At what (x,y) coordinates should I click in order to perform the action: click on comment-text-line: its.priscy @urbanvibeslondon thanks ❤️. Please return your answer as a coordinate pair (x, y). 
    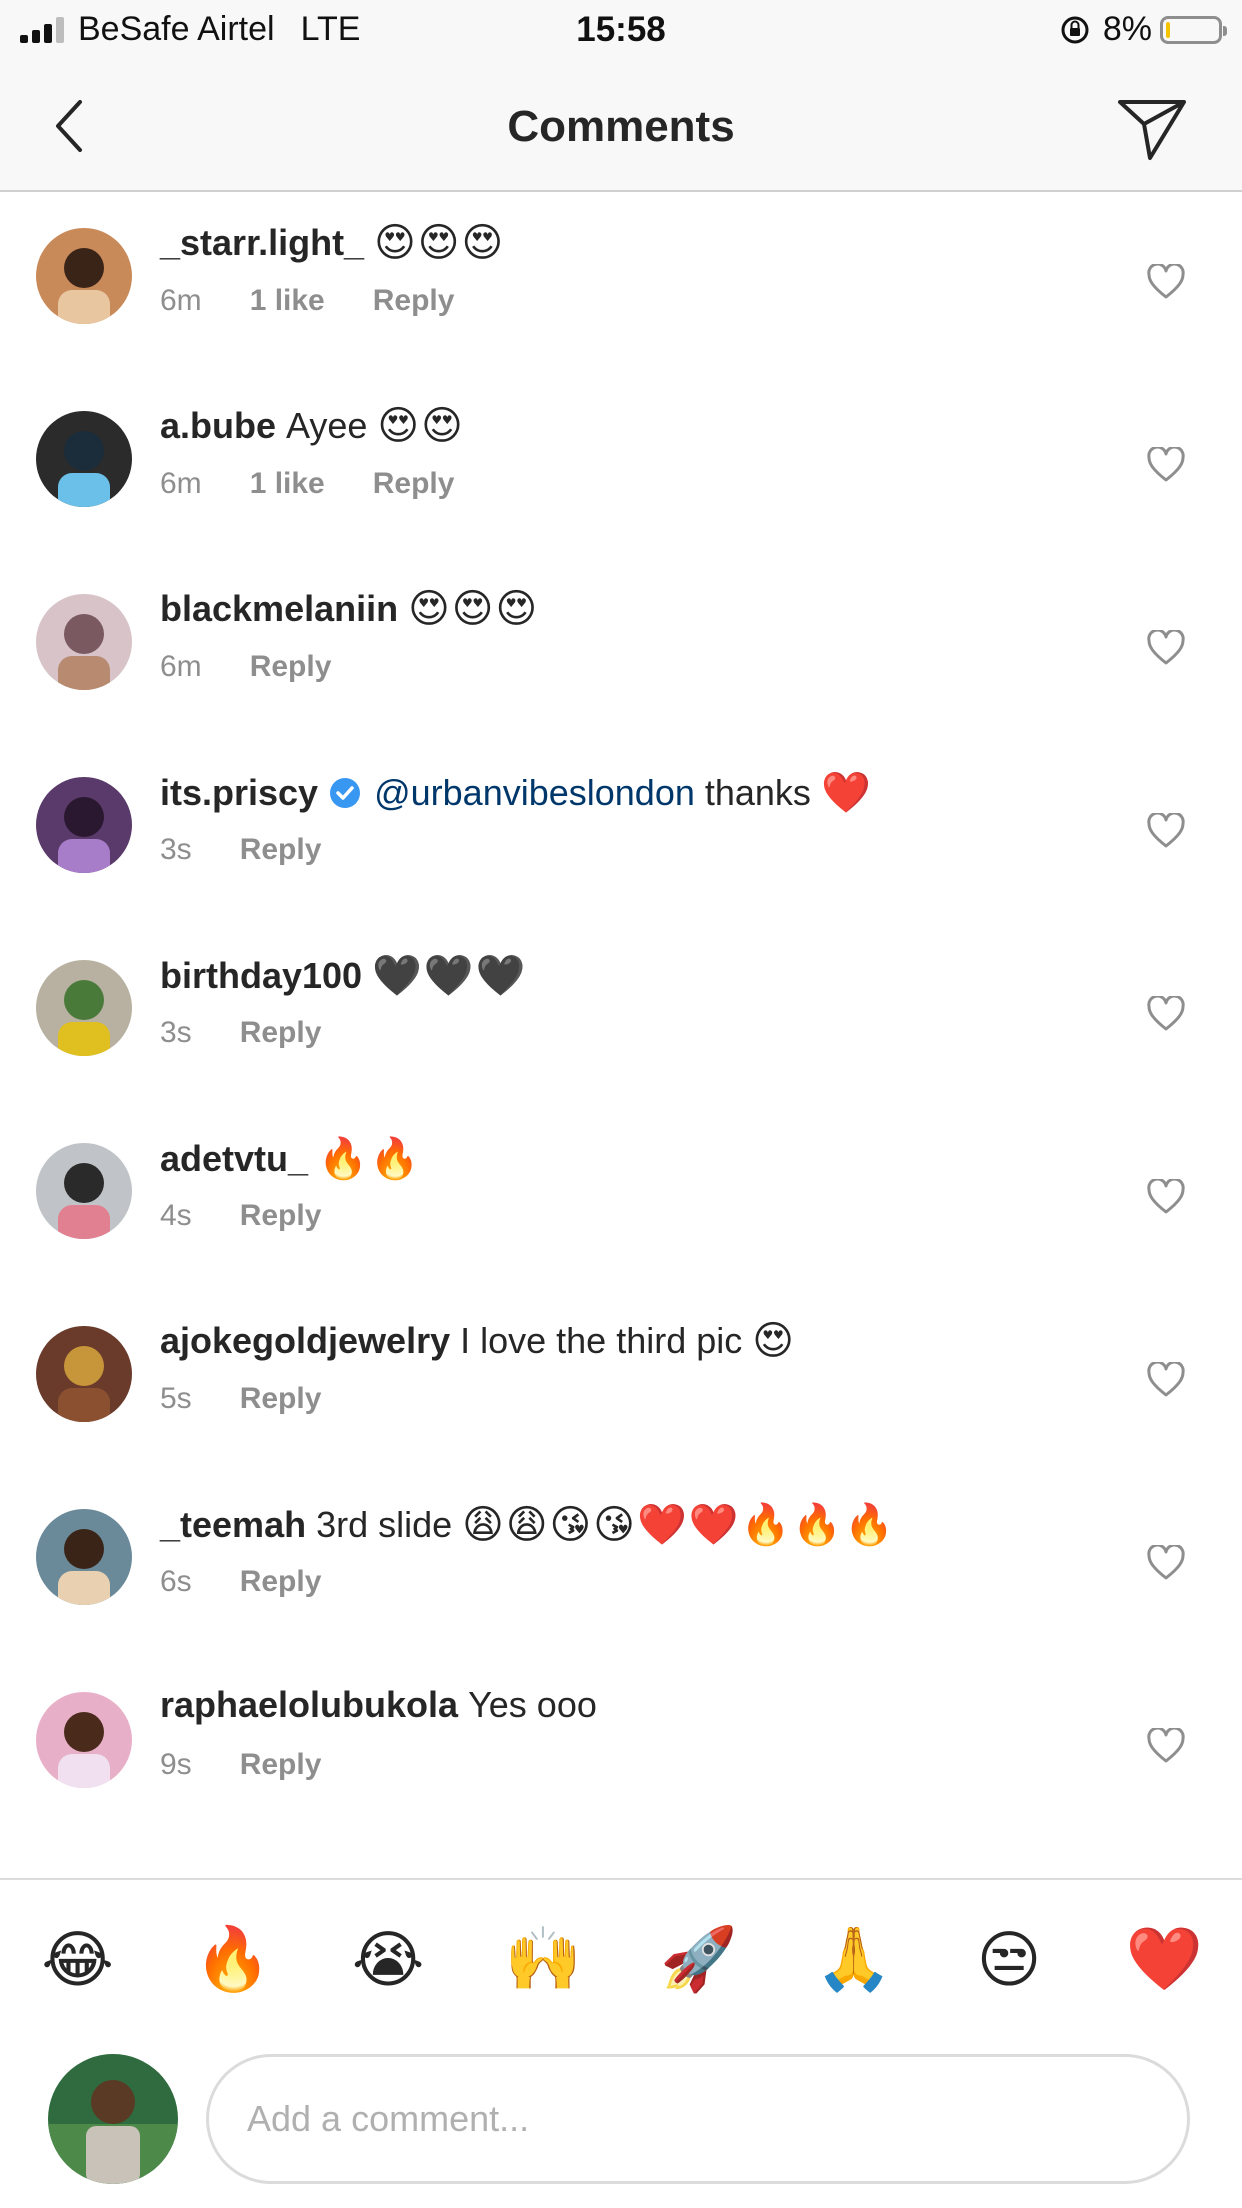
    Looking at the image, I should click on (516, 792).